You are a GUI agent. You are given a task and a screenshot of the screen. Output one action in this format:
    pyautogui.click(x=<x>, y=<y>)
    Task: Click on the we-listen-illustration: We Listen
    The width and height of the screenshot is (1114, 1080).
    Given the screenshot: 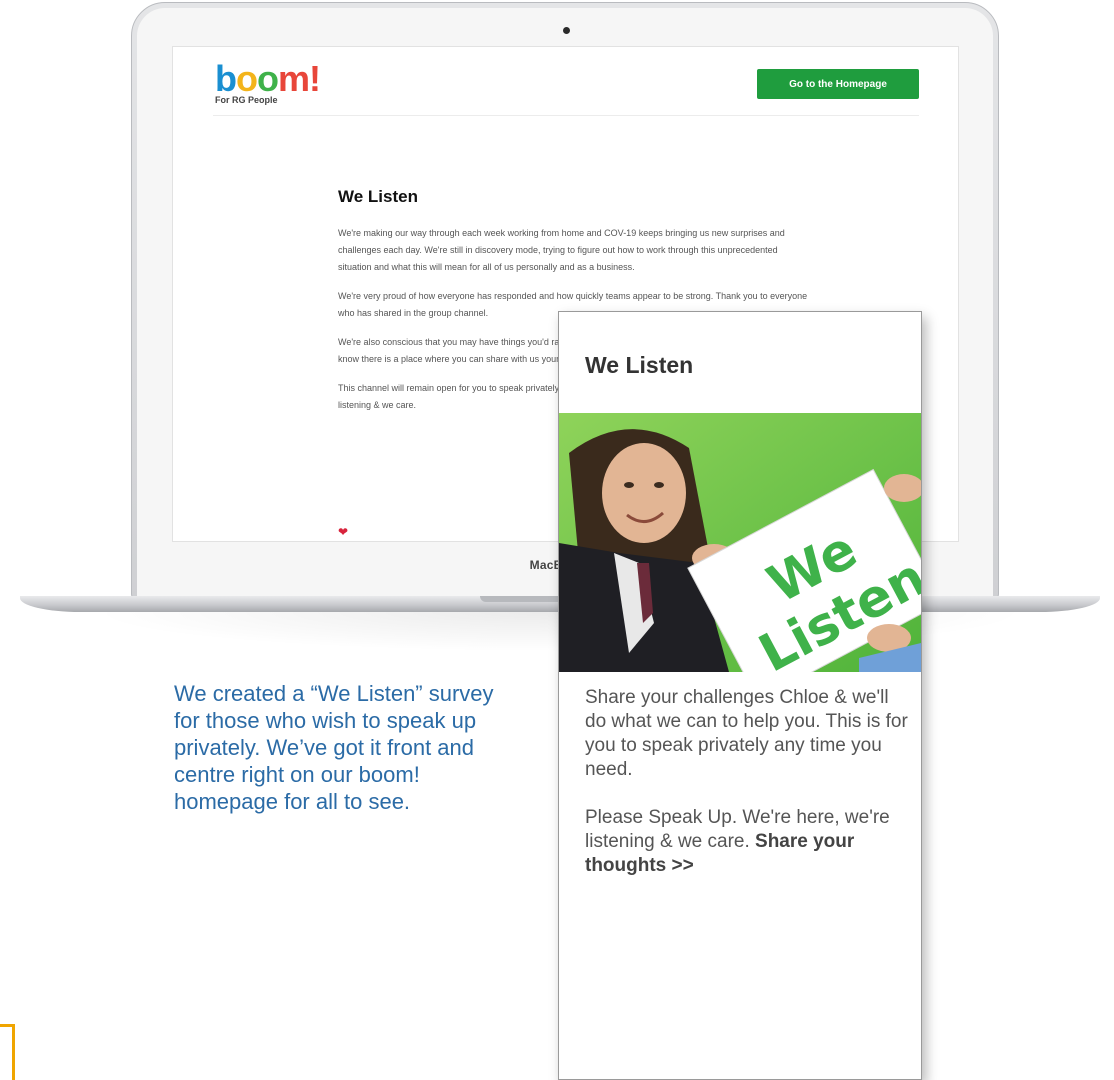 What is the action you would take?
    pyautogui.click(x=740, y=542)
    